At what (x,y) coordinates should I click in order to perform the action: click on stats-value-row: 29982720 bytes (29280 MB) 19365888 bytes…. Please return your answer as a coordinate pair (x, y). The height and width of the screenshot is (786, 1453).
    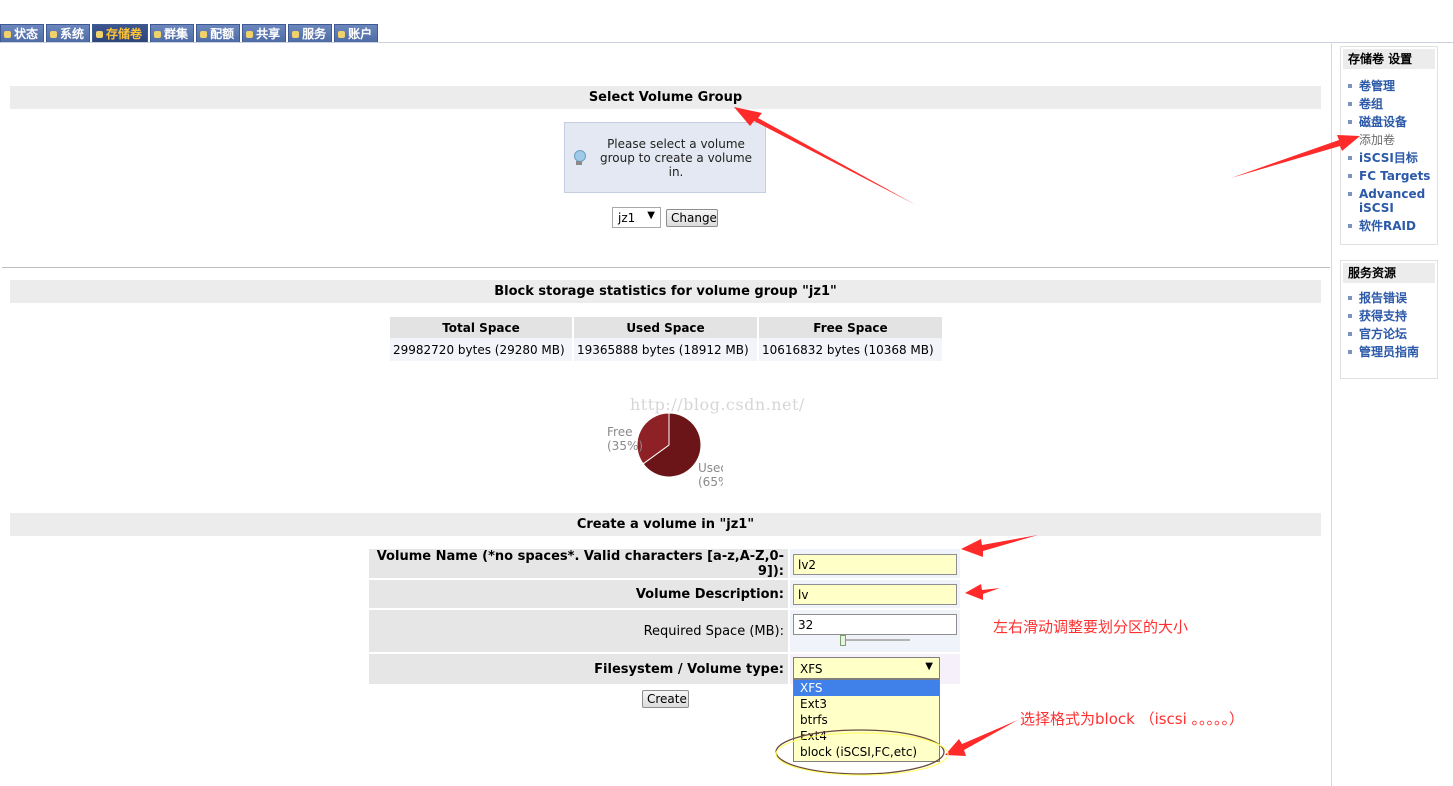
    Looking at the image, I should click on (666, 349).